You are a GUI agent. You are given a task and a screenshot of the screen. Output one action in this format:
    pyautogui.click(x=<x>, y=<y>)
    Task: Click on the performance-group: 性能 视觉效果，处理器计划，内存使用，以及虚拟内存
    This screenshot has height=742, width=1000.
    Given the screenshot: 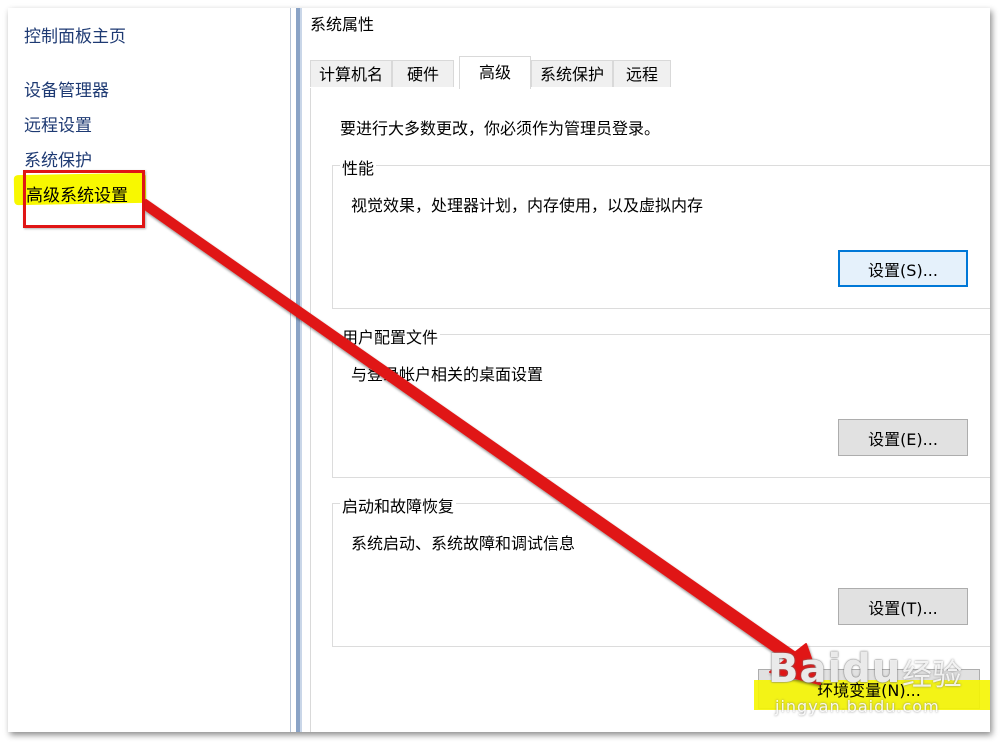 What is the action you would take?
    pyautogui.click(x=661, y=232)
    